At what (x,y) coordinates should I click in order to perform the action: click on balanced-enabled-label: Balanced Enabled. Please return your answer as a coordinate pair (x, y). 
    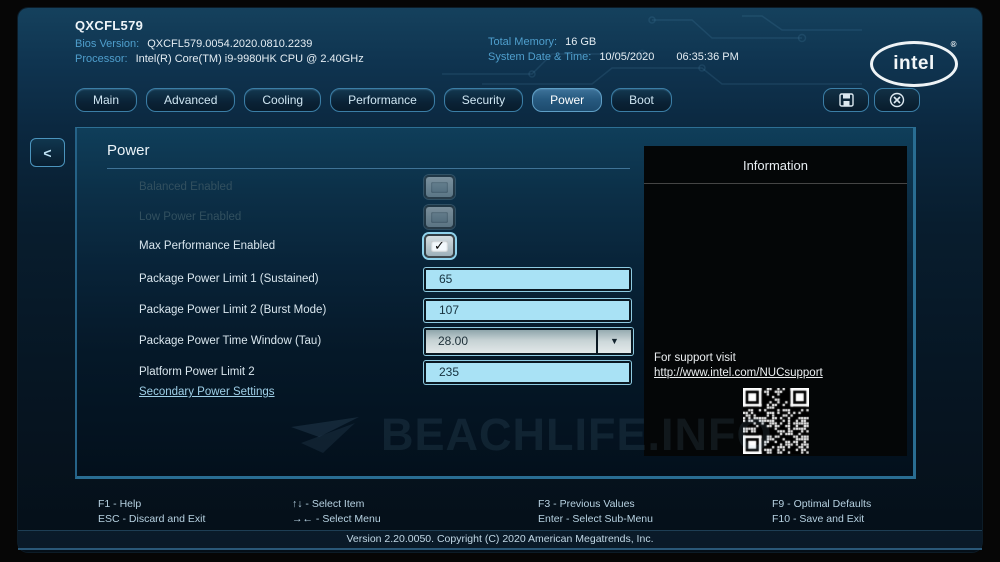
    Looking at the image, I should click on (186, 187).